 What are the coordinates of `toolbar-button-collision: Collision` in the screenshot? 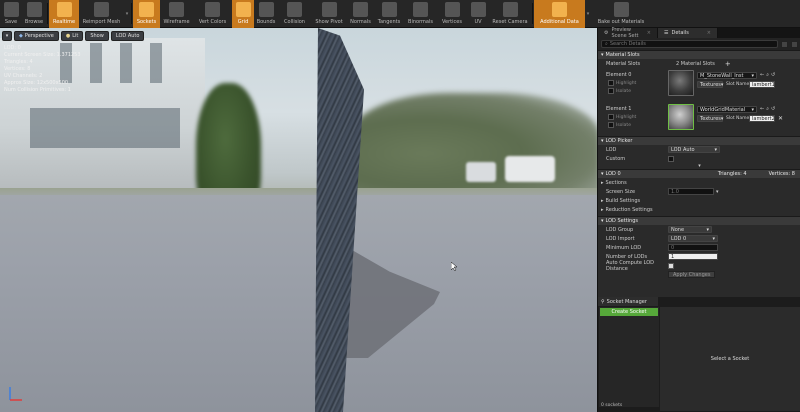 It's located at (294, 14).